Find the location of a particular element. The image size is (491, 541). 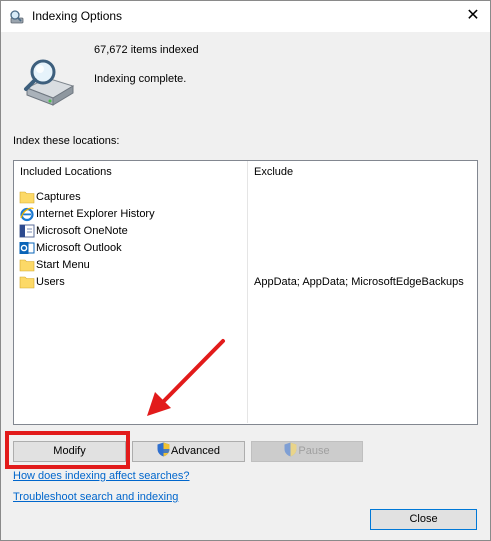

list-item: Start Menu is located at coordinates (245, 265).